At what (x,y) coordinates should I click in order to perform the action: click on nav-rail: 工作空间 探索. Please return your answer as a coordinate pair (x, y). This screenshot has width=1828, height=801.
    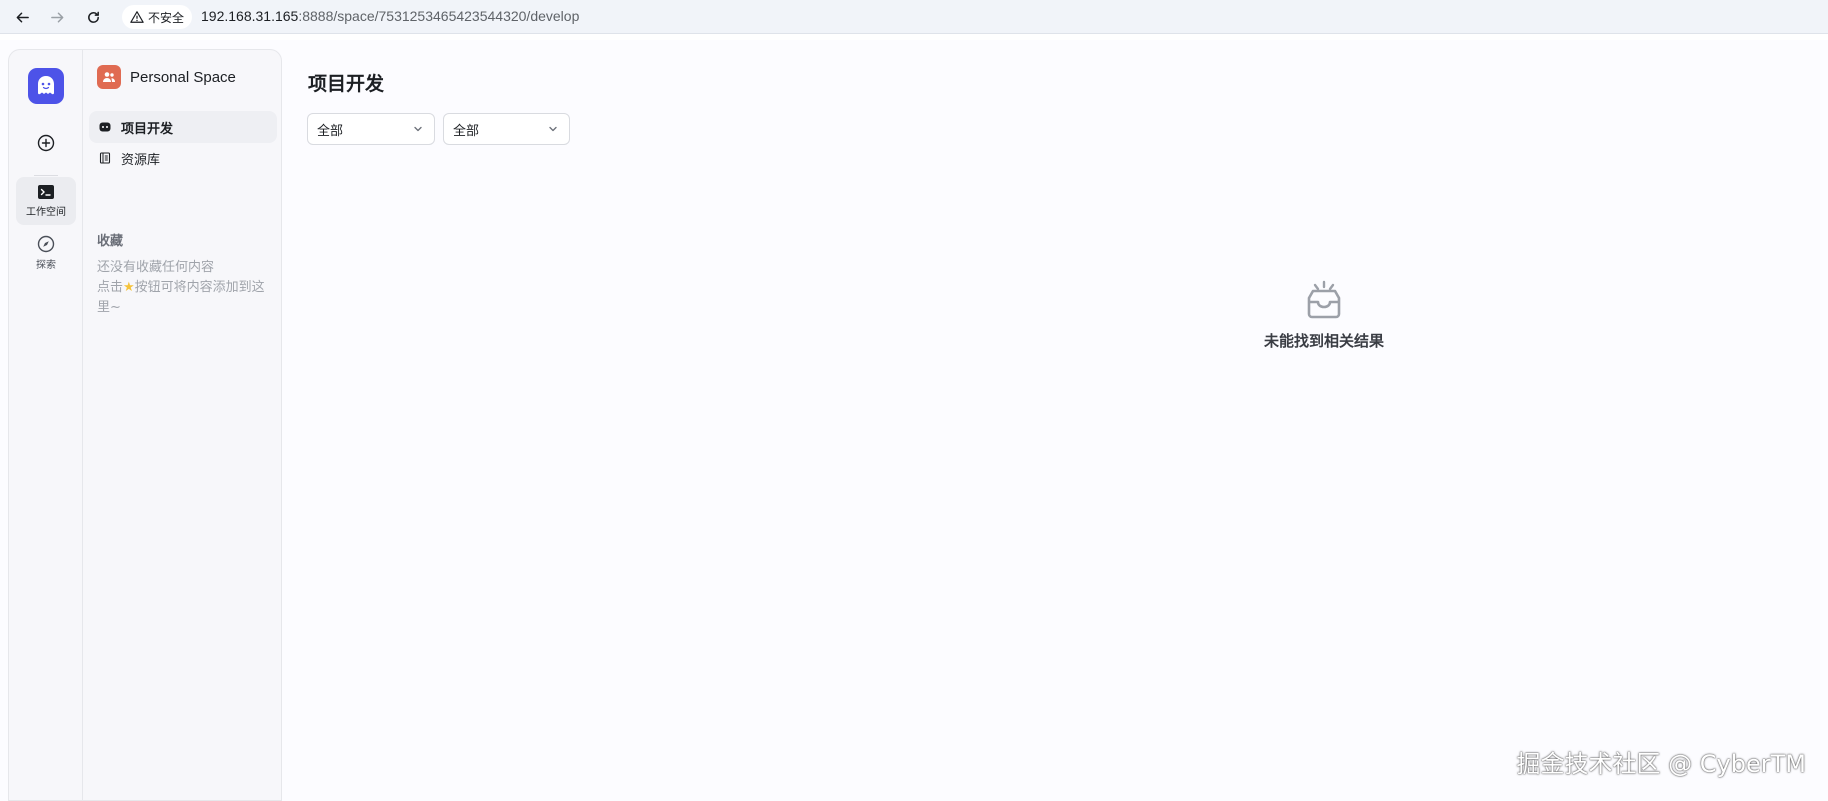
    Looking at the image, I should click on (45, 425).